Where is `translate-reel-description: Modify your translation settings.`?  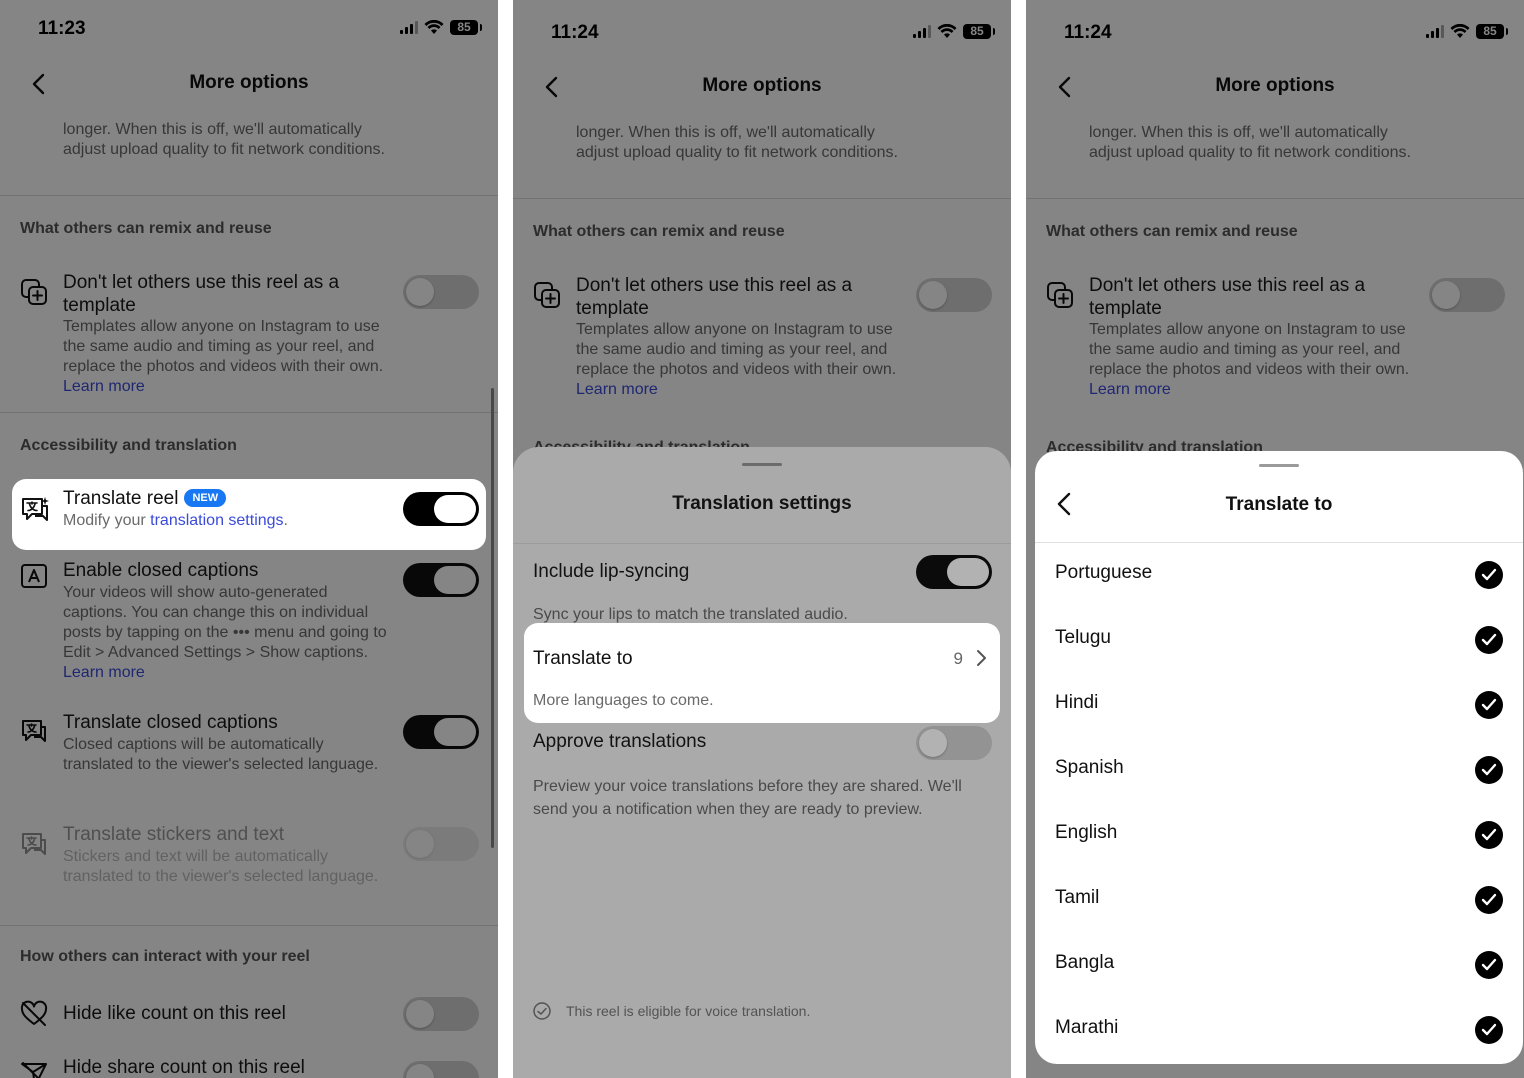
translate-reel-description: Modify your translation settings. is located at coordinates (175, 520).